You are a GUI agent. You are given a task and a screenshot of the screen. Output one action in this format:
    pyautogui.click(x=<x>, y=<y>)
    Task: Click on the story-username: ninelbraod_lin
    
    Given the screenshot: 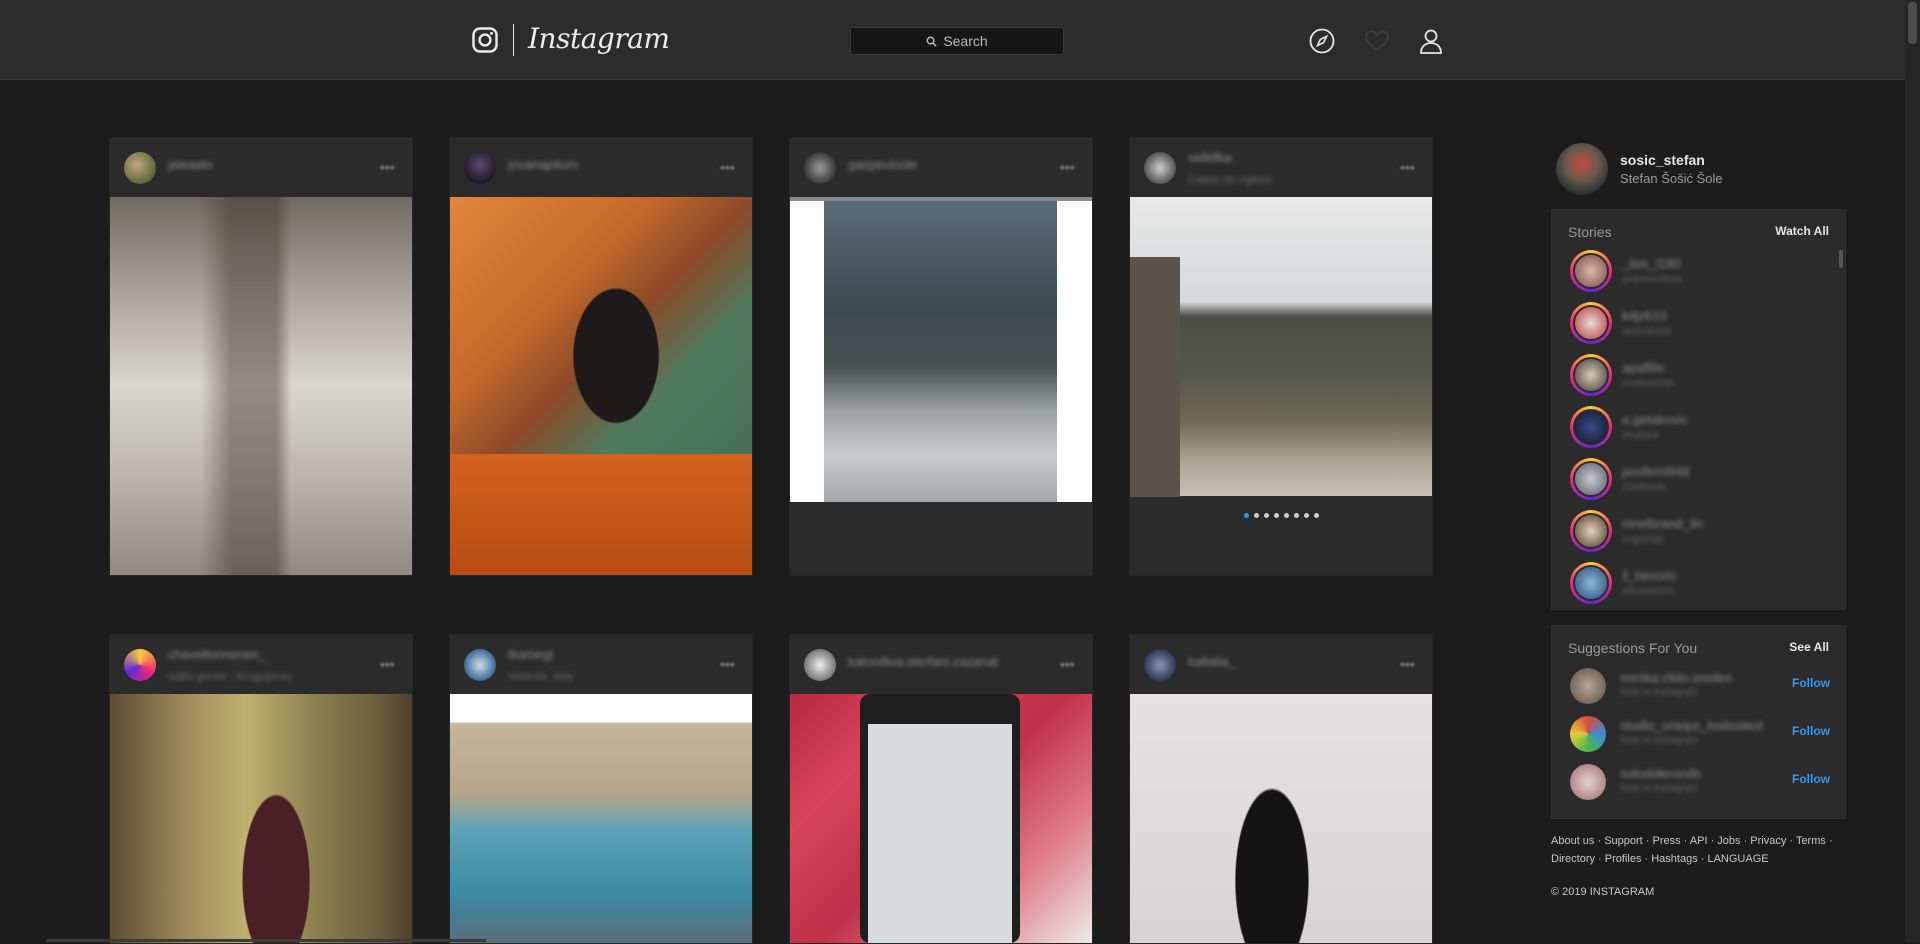 What is the action you would take?
    pyautogui.click(x=1662, y=523)
    